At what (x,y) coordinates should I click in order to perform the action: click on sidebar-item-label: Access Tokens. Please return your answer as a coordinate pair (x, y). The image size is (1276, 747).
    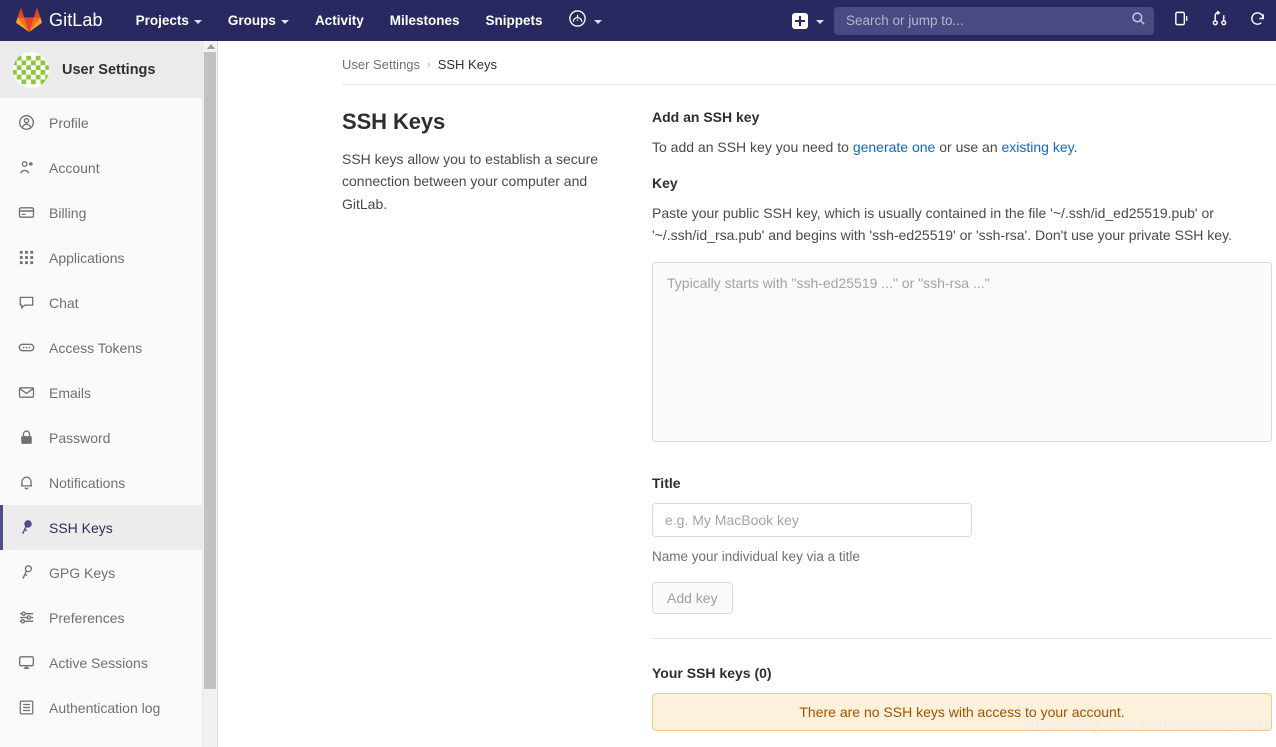
    Looking at the image, I should click on (96, 347).